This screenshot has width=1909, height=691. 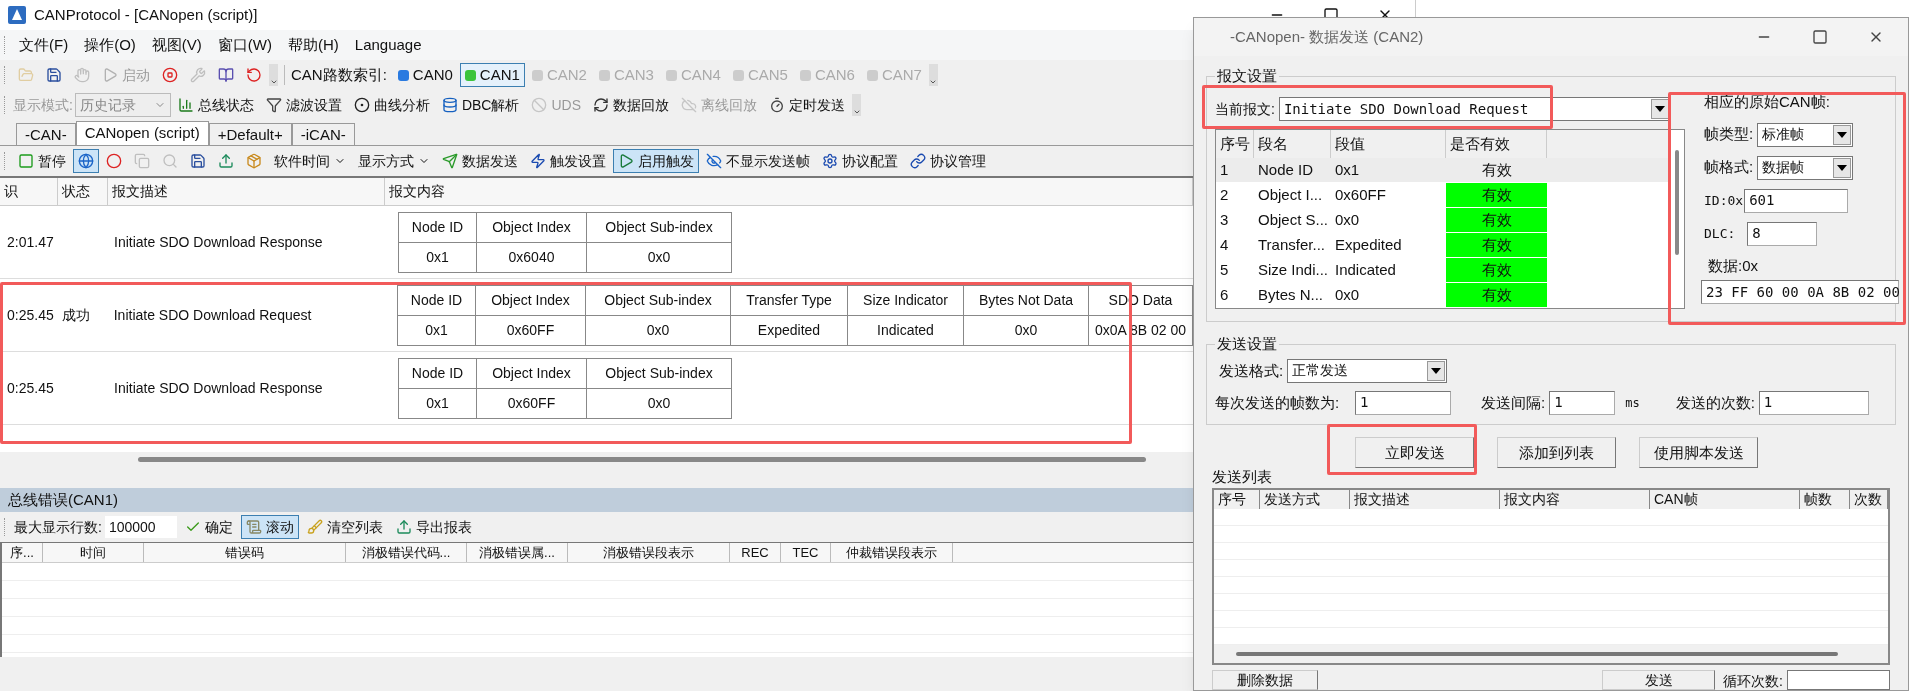 I want to click on menu-item: 视图(V), so click(x=176, y=45).